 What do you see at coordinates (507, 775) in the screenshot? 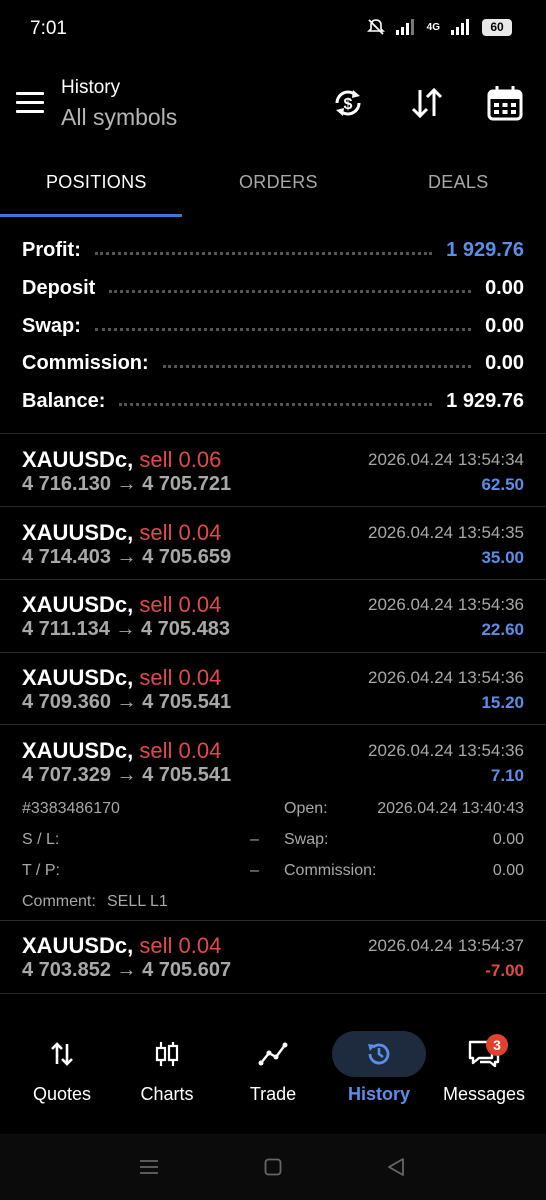
I see `position-profit: 7.10` at bounding box center [507, 775].